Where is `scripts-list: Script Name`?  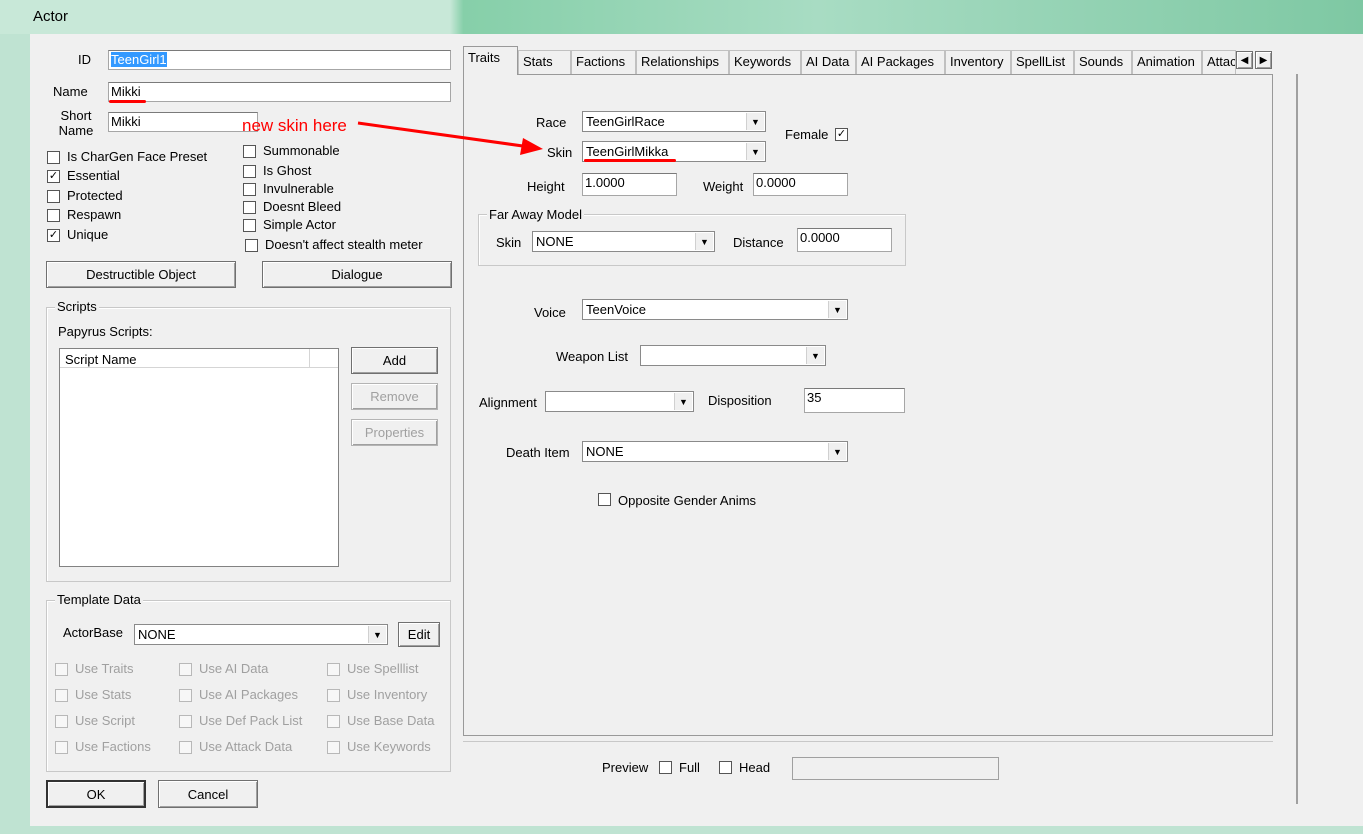
scripts-list: Script Name is located at coordinates (199, 457).